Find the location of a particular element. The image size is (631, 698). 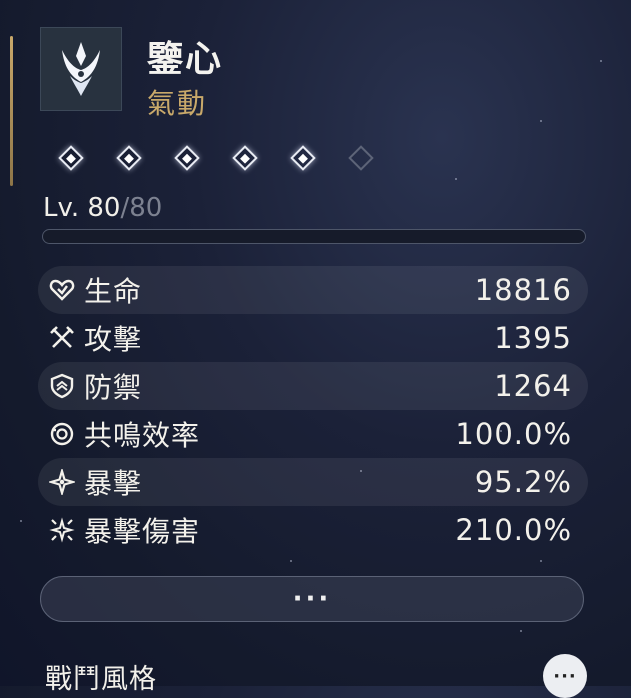

level-display: Lv. 80/80 is located at coordinates (102, 208).